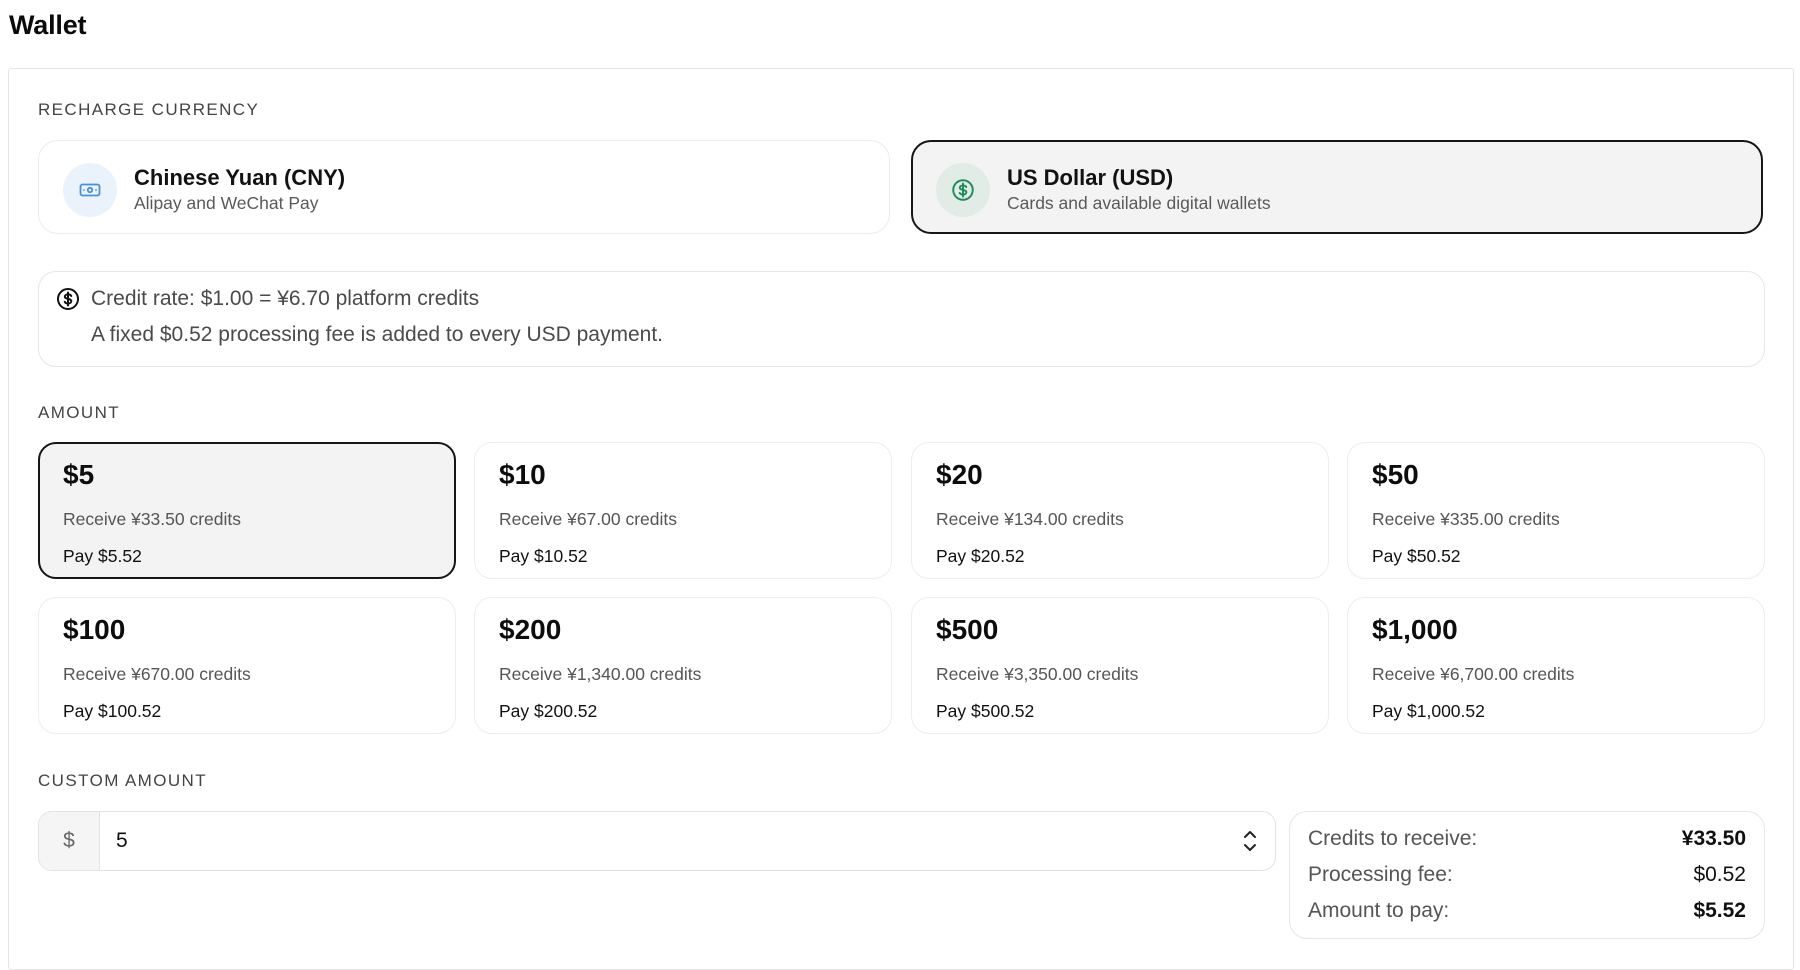 Image resolution: width=1800 pixels, height=970 pixels. I want to click on amount-option-20: $20 Receive ¥134.00 credits Pay $20.52, so click(1120, 510).